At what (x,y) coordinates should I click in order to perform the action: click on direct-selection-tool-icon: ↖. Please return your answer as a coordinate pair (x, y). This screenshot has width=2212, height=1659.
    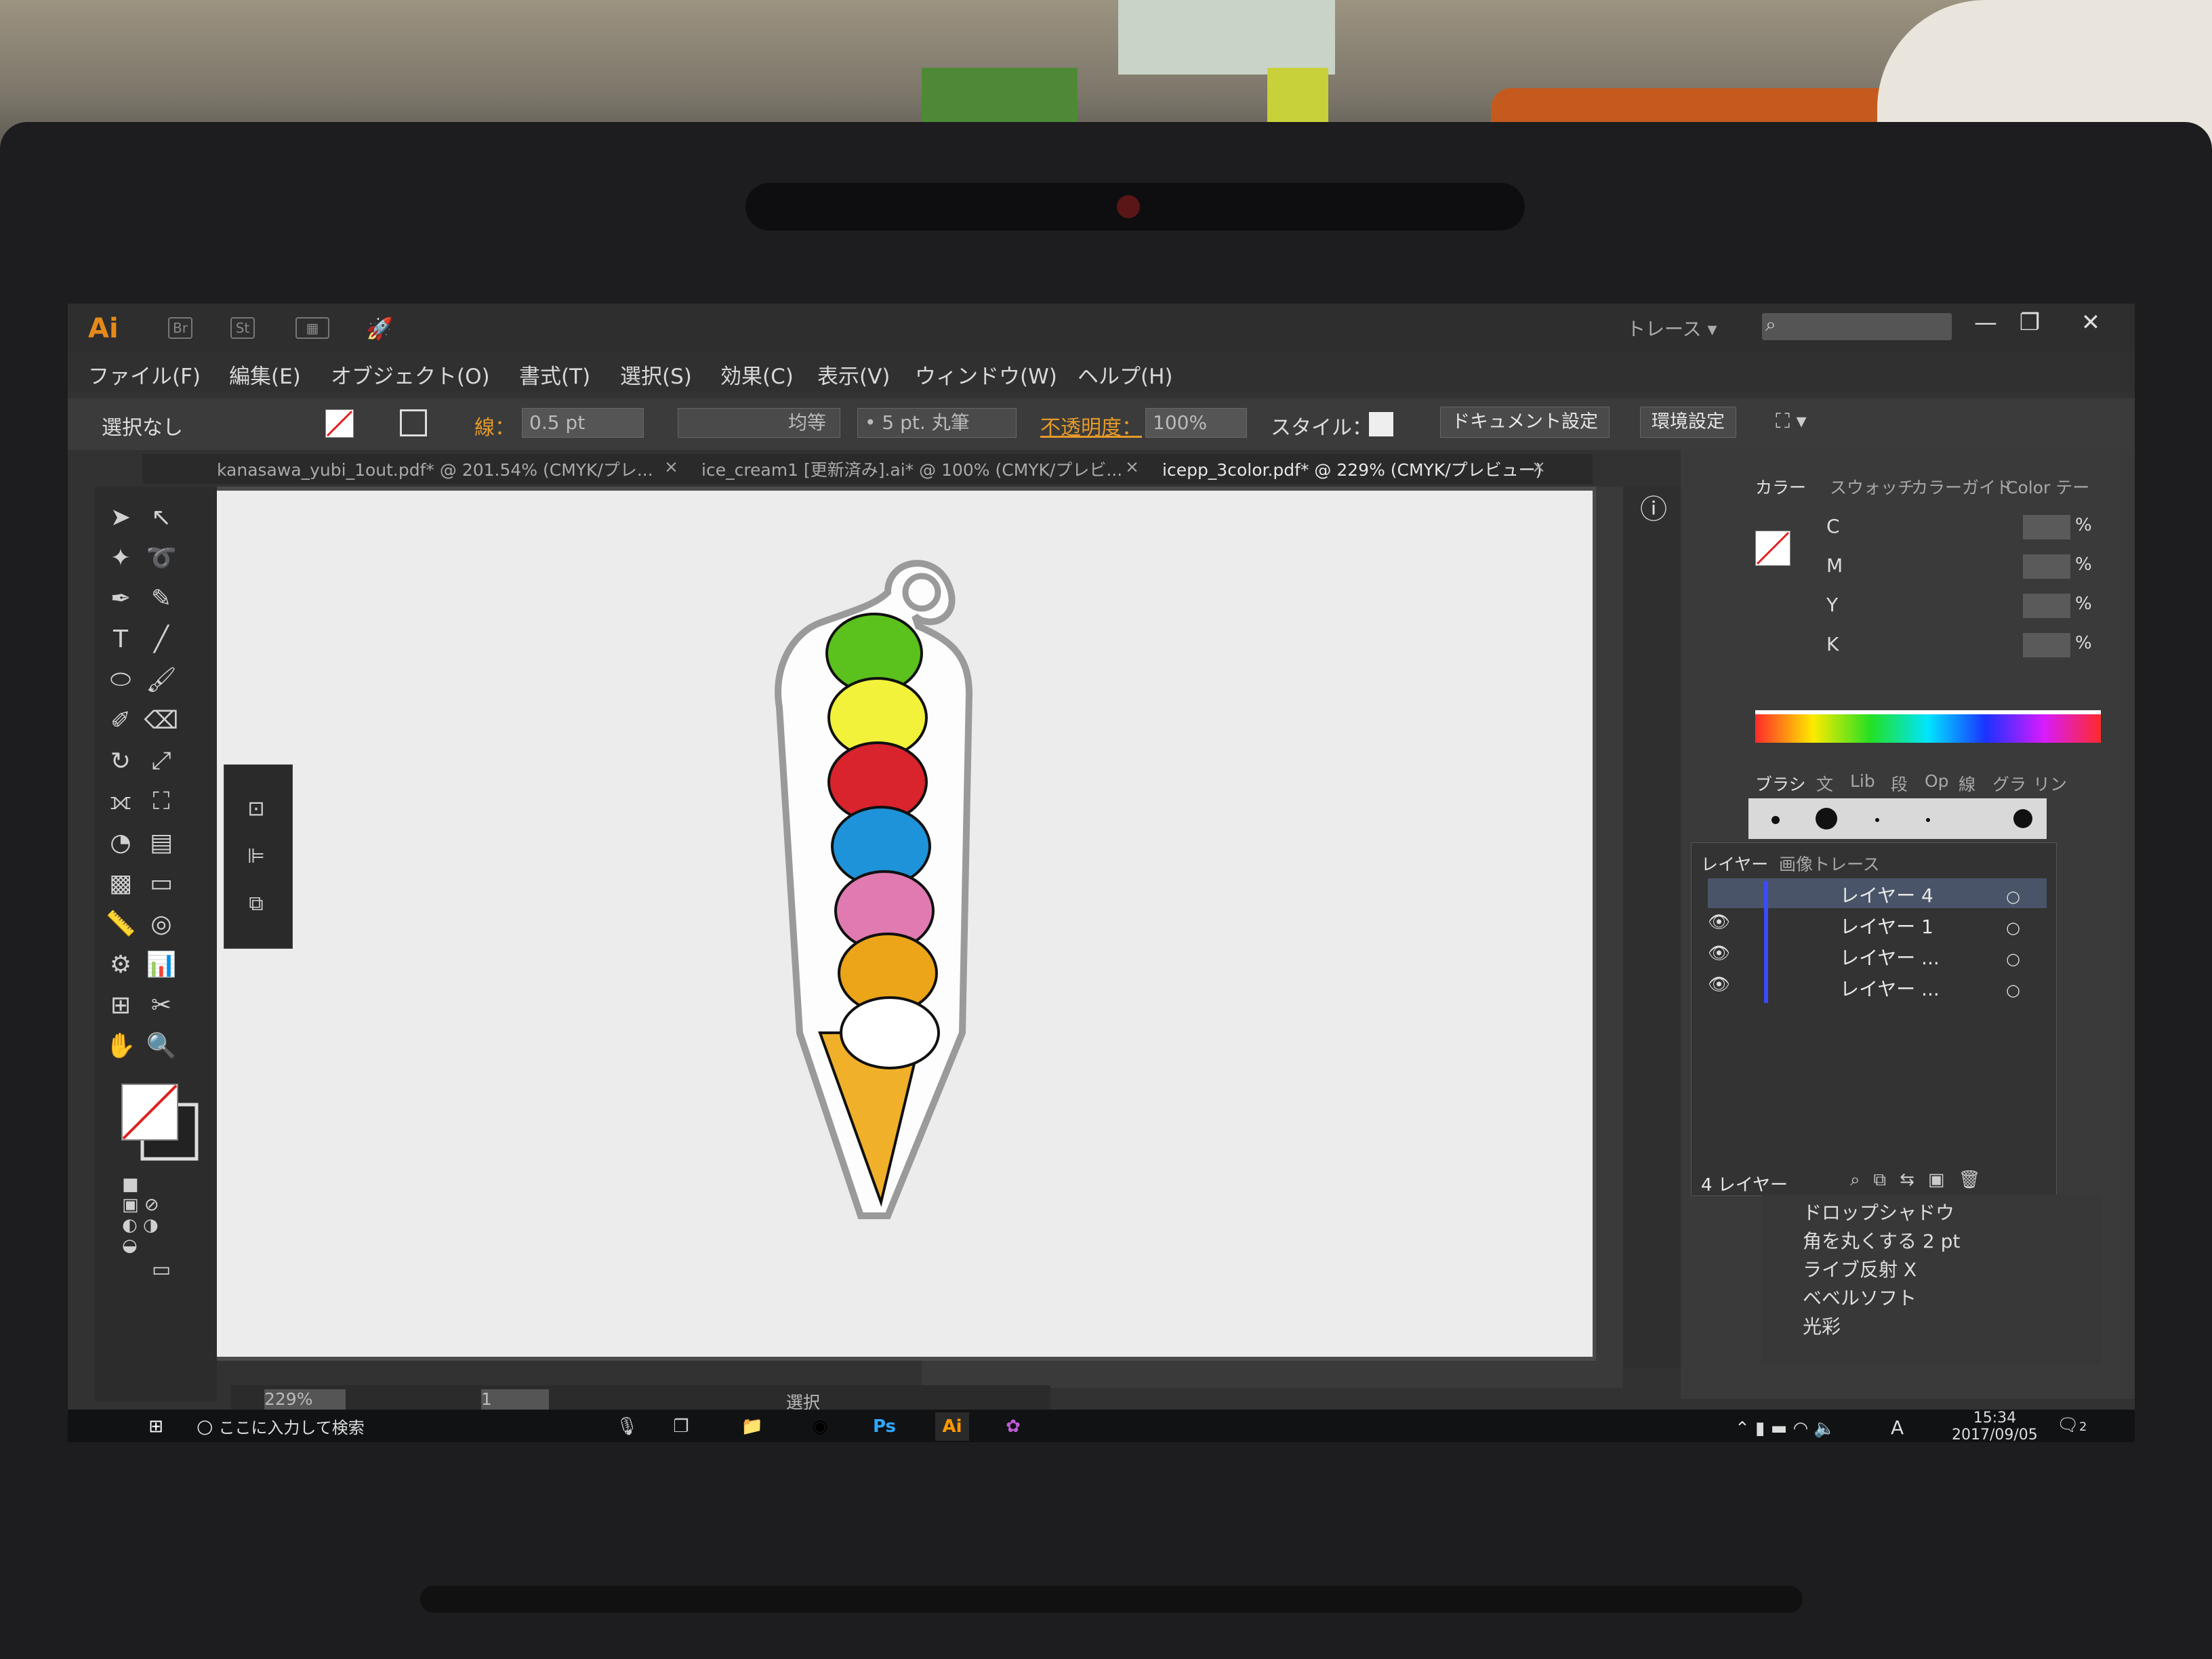
    Looking at the image, I should click on (161, 517).